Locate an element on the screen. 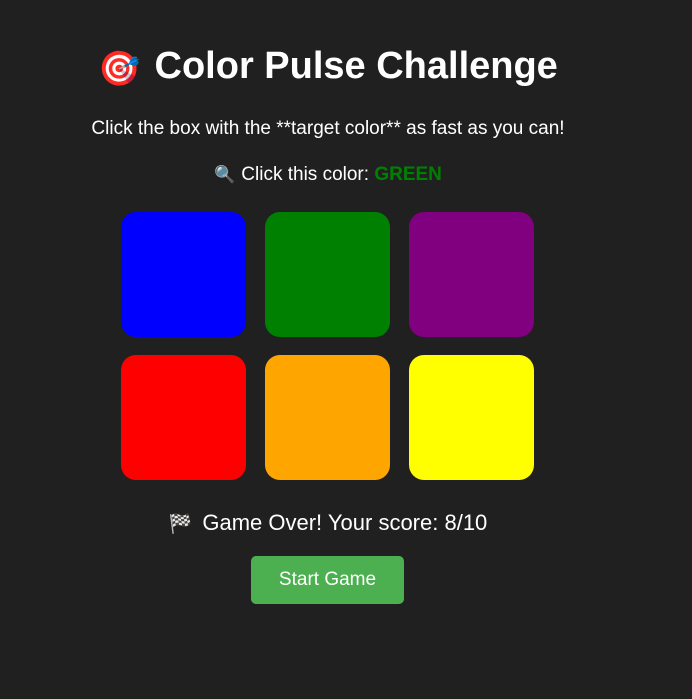  title-text: Color Pulse Challenge is located at coordinates (356, 66).